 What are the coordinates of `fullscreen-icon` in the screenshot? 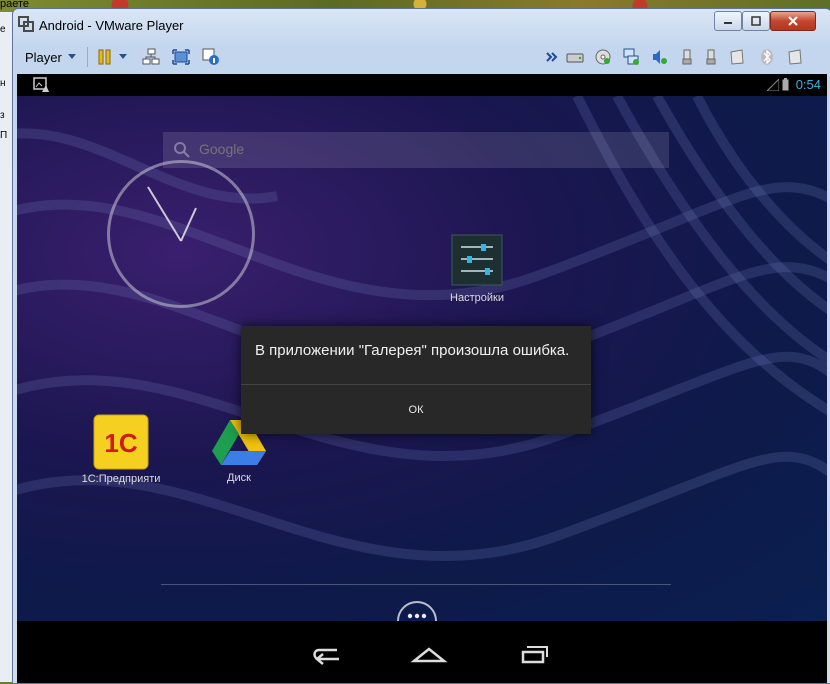 It's located at (181, 57).